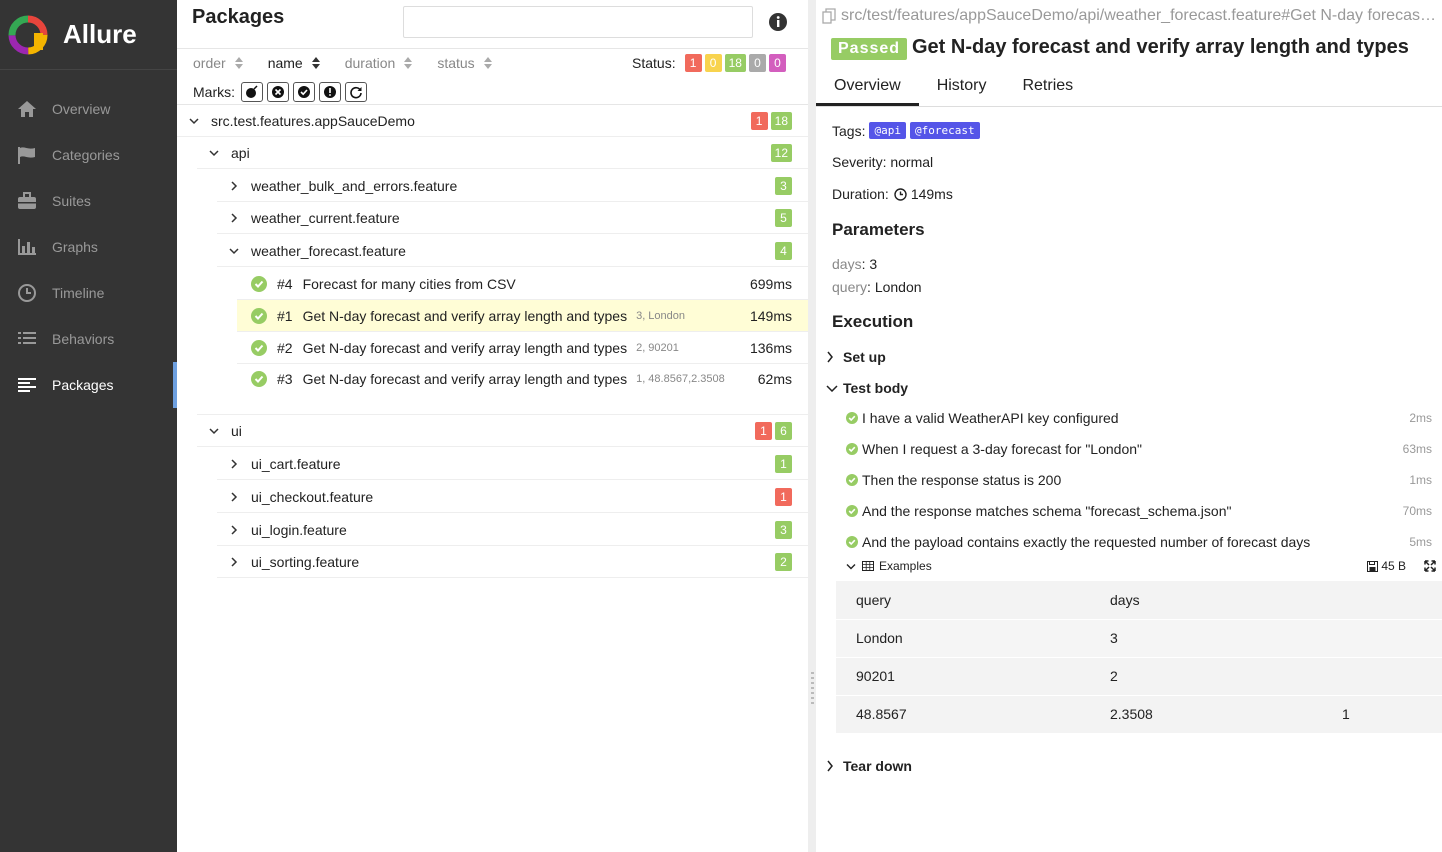  I want to click on sidebar-item-categories: Categories, so click(88, 155).